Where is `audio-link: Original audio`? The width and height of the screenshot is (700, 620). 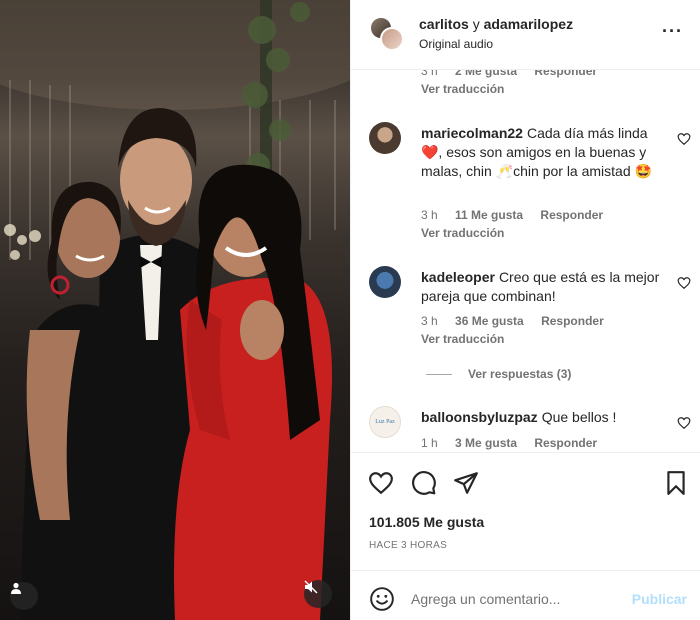
audio-link: Original audio is located at coordinates (456, 44).